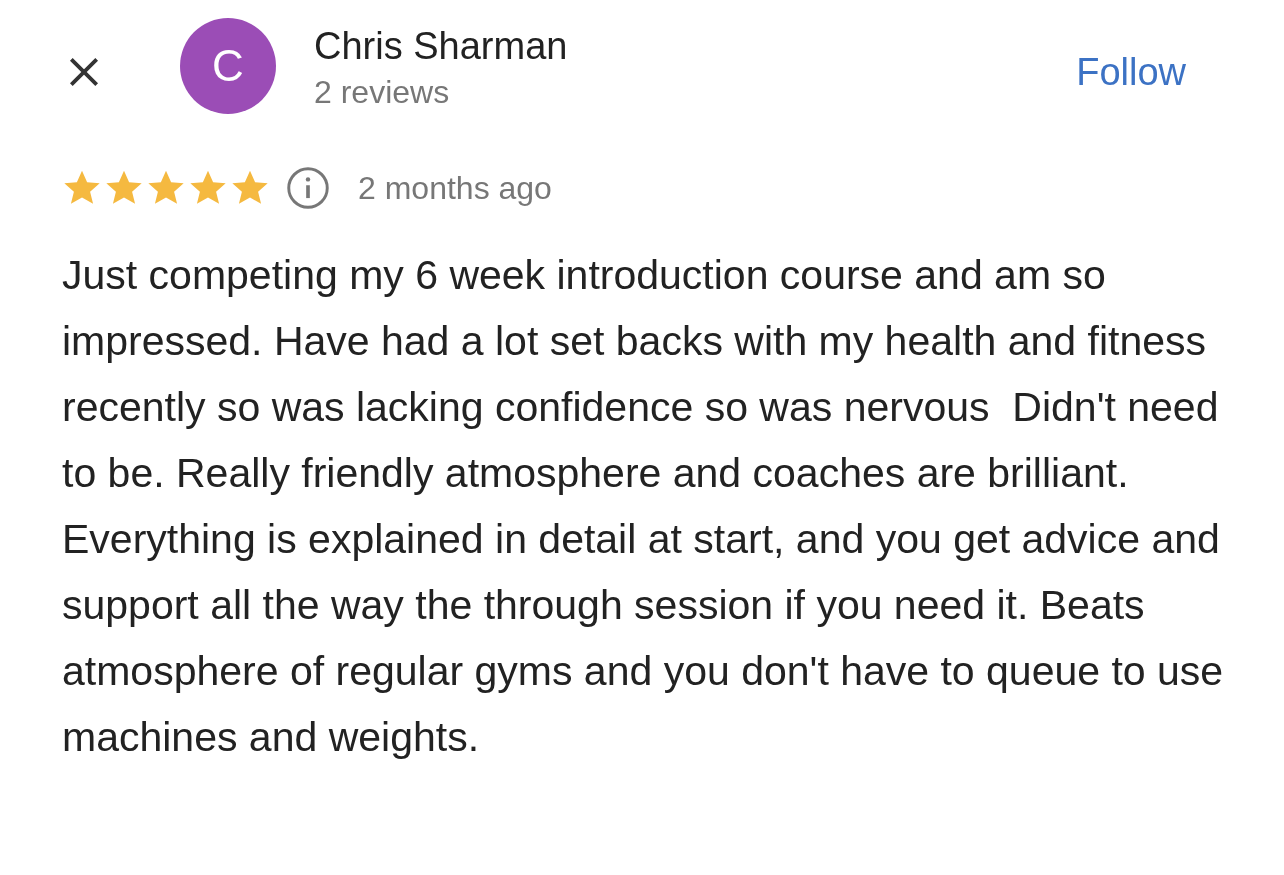 This screenshot has height=875, width=1284. What do you see at coordinates (441, 46) in the screenshot?
I see `reviewer-name: Chris Sharman` at bounding box center [441, 46].